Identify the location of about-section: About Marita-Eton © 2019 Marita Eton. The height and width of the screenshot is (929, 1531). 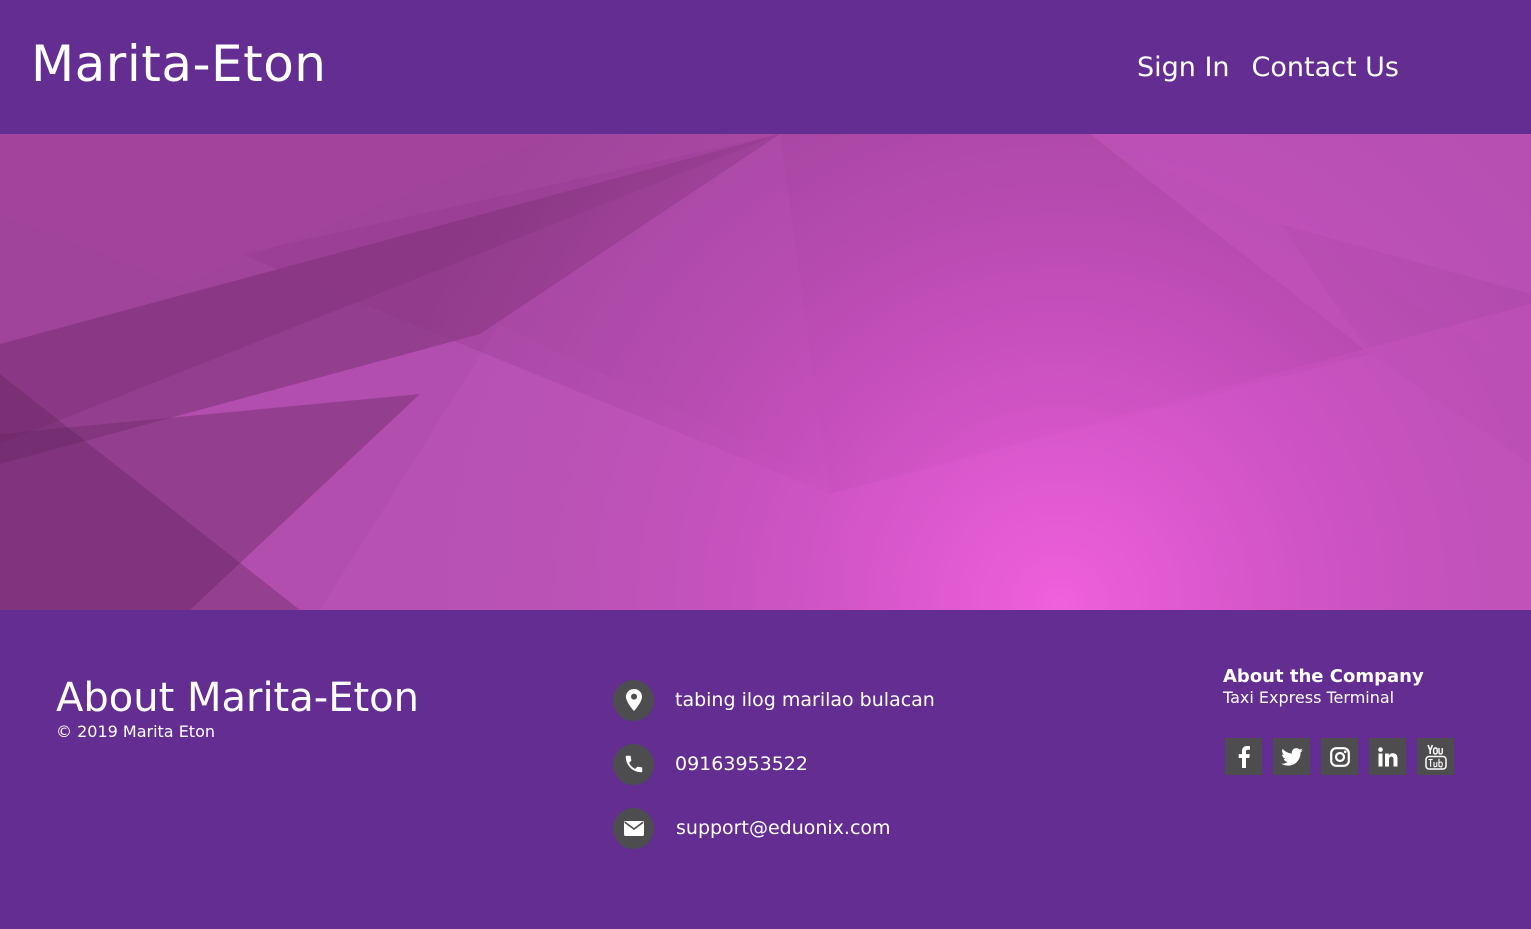
(237, 708).